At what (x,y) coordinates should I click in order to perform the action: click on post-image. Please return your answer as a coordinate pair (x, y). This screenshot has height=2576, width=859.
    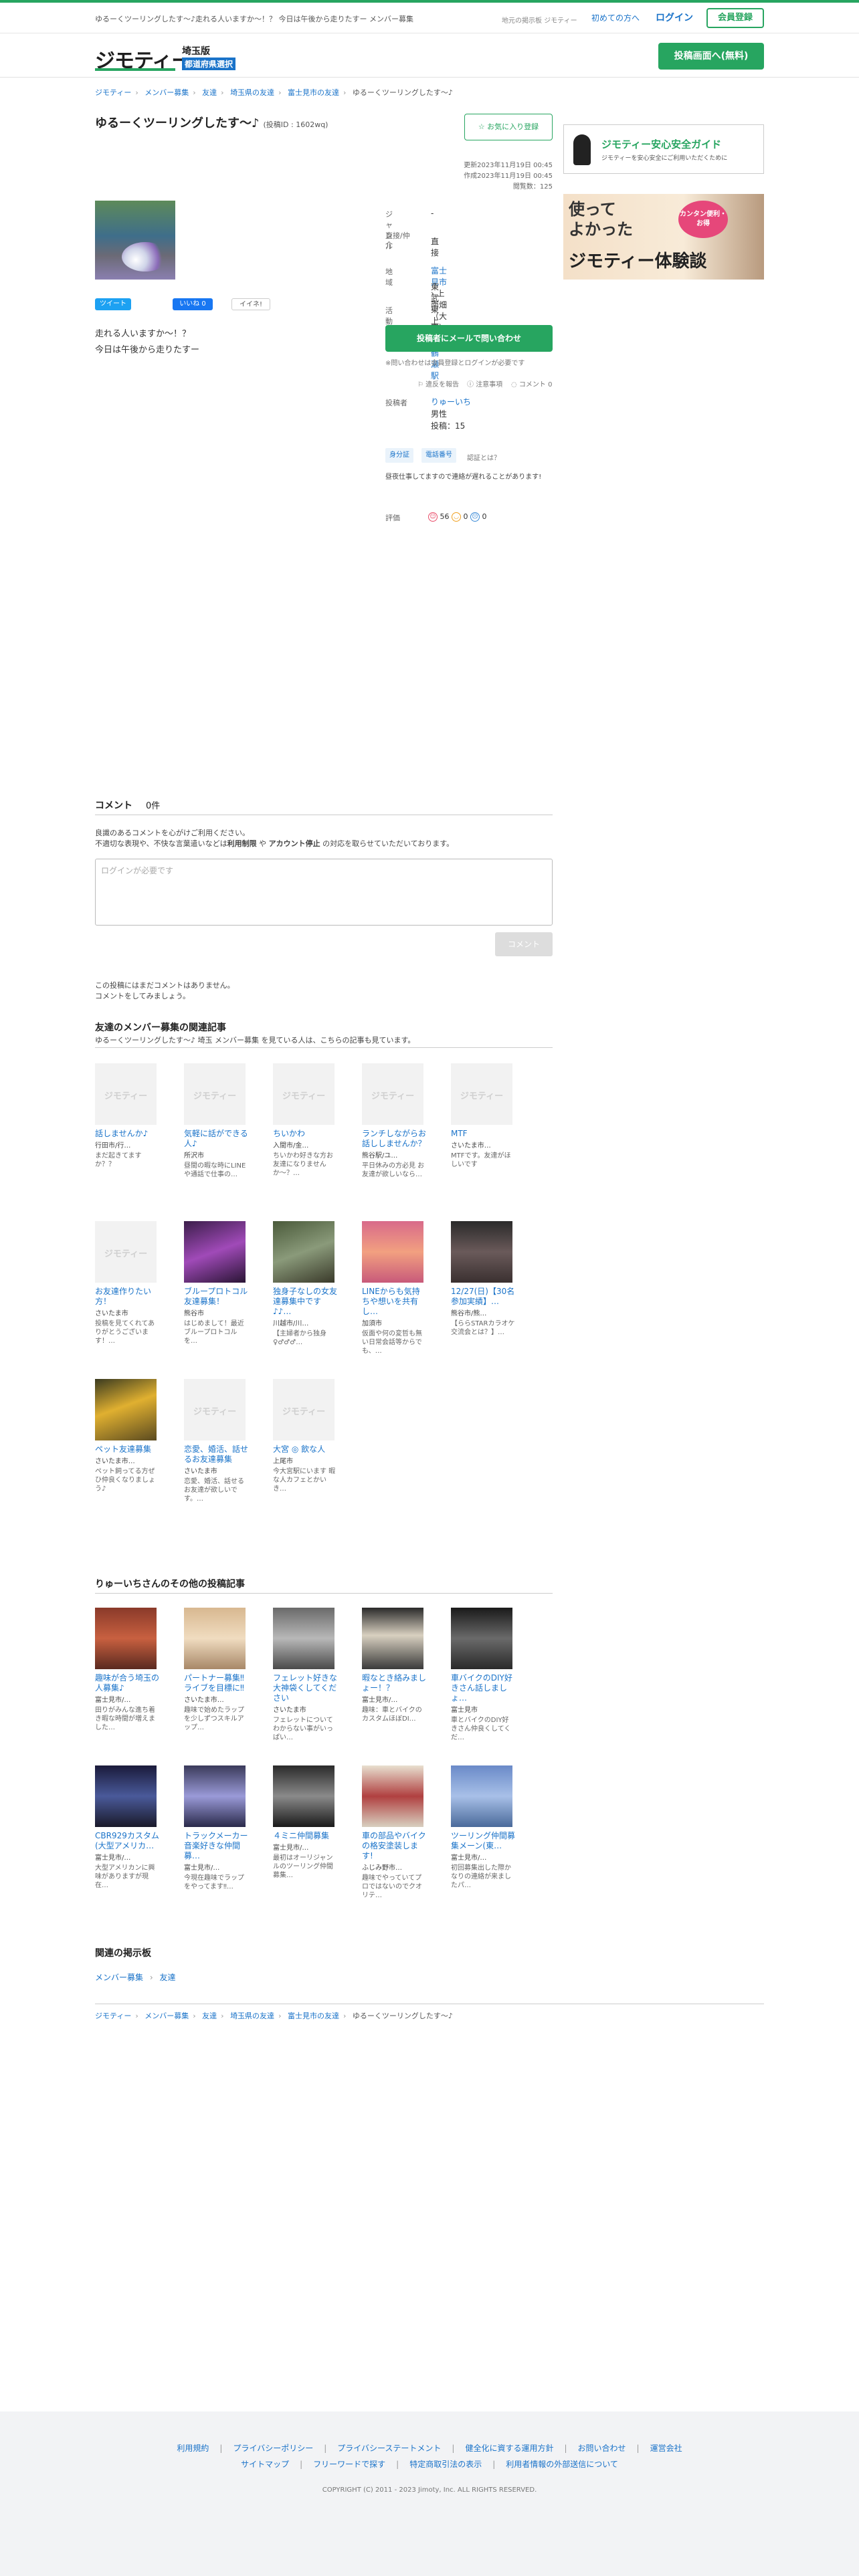
    Looking at the image, I should click on (135, 241).